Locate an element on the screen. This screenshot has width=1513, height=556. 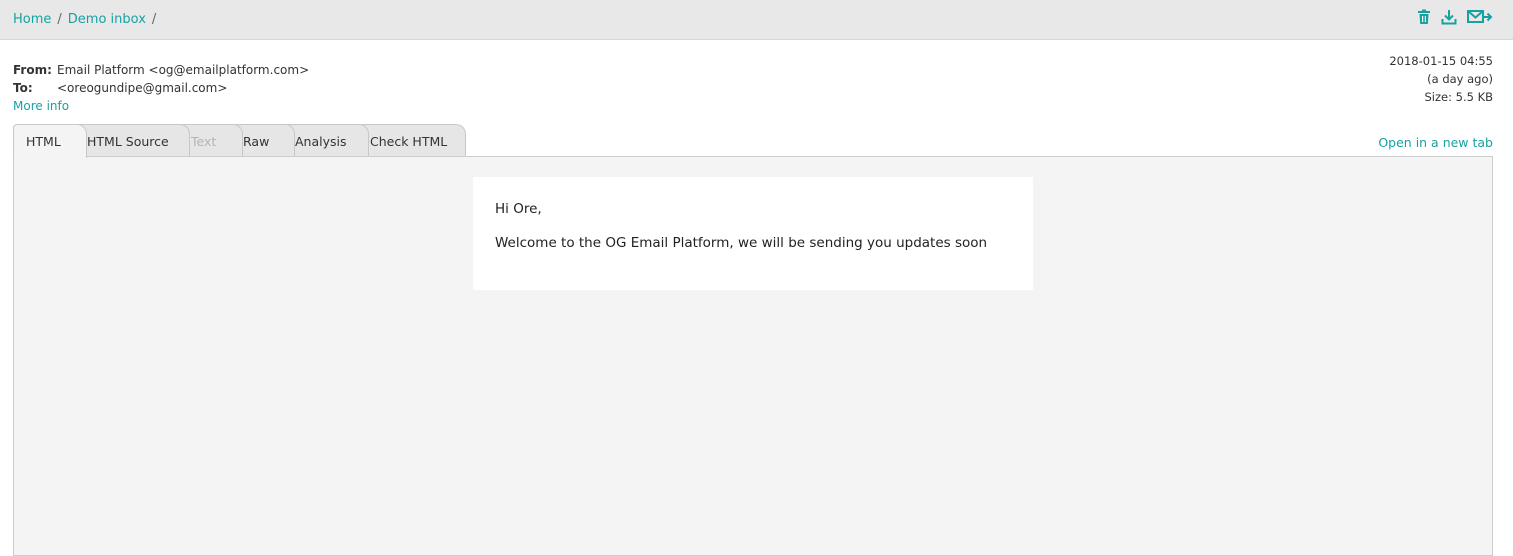
email-greeting: Hi Ore, is located at coordinates (518, 209).